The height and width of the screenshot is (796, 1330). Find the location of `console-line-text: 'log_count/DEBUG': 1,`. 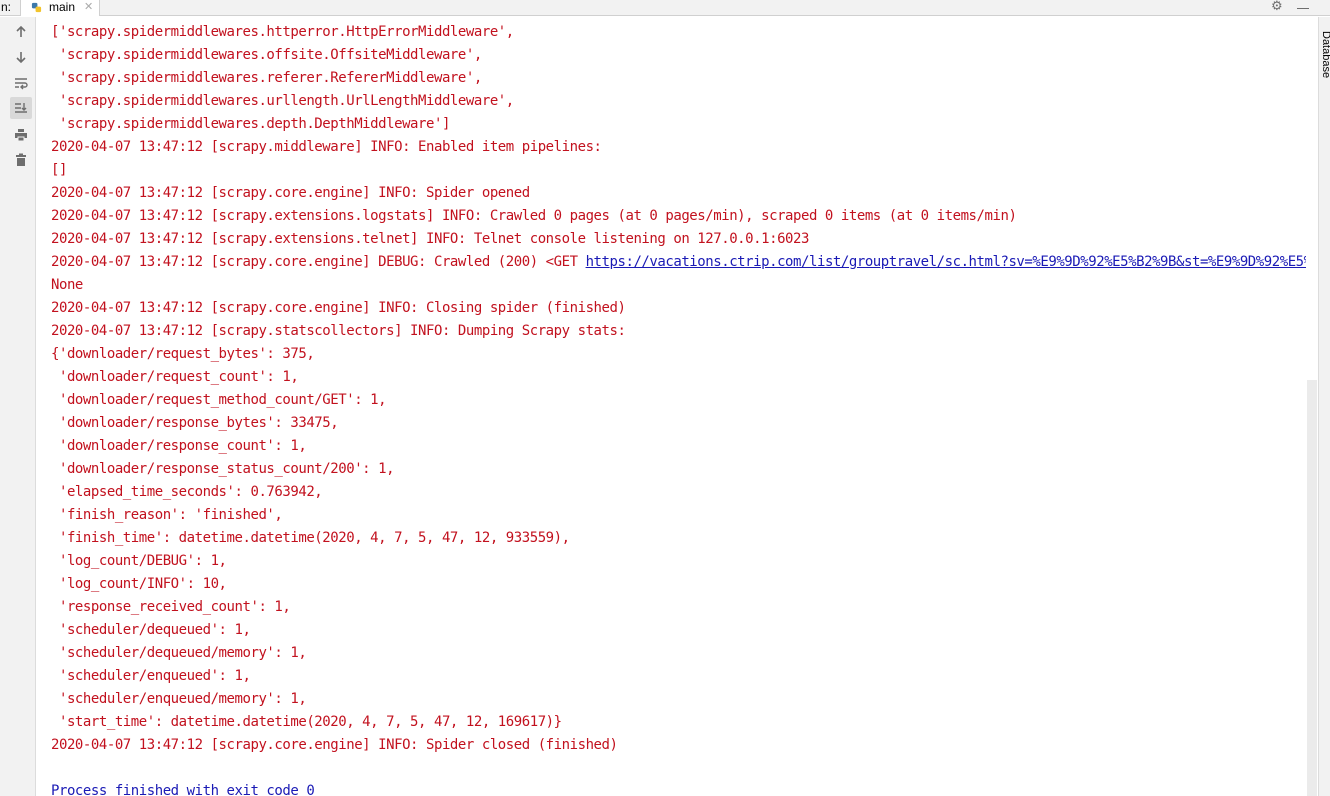

console-line-text: 'log_count/DEBUG': 1, is located at coordinates (139, 561).